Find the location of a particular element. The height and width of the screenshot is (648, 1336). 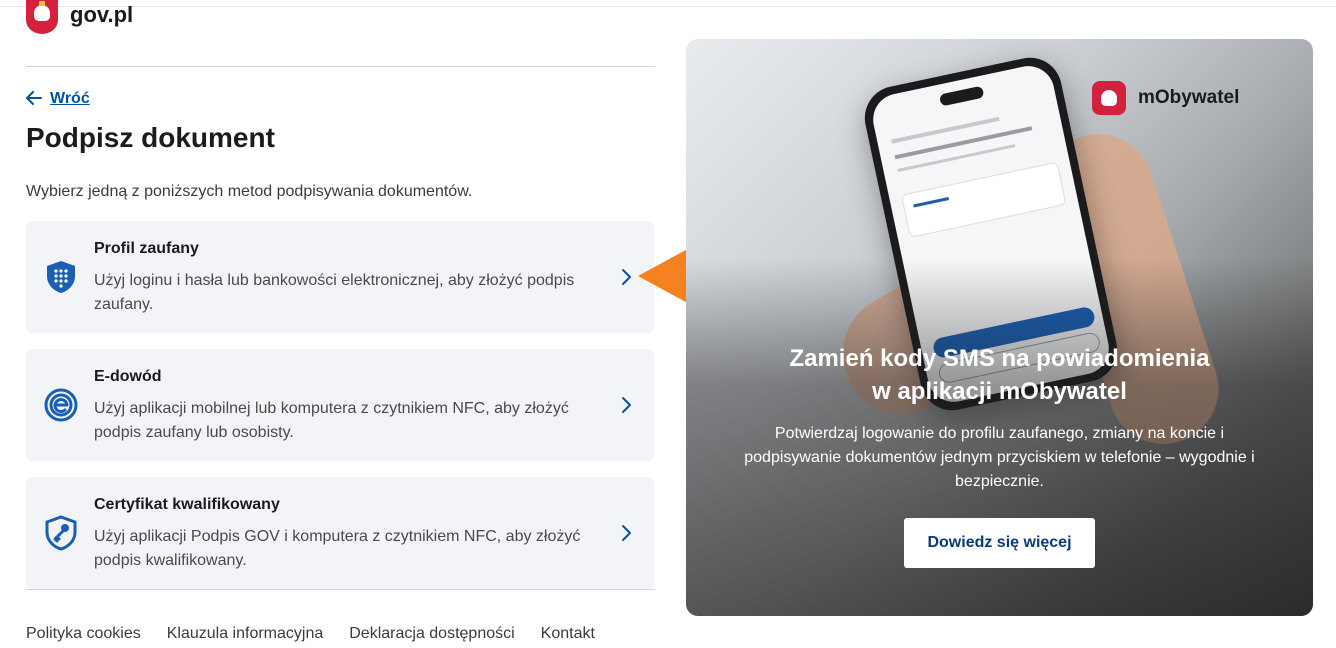

arrow-left-icon is located at coordinates (34, 99).